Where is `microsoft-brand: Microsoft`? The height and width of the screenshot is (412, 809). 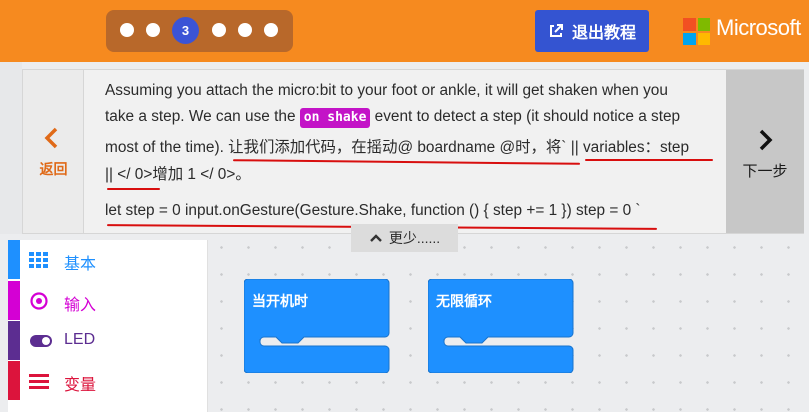
microsoft-brand: Microsoft is located at coordinates (758, 28).